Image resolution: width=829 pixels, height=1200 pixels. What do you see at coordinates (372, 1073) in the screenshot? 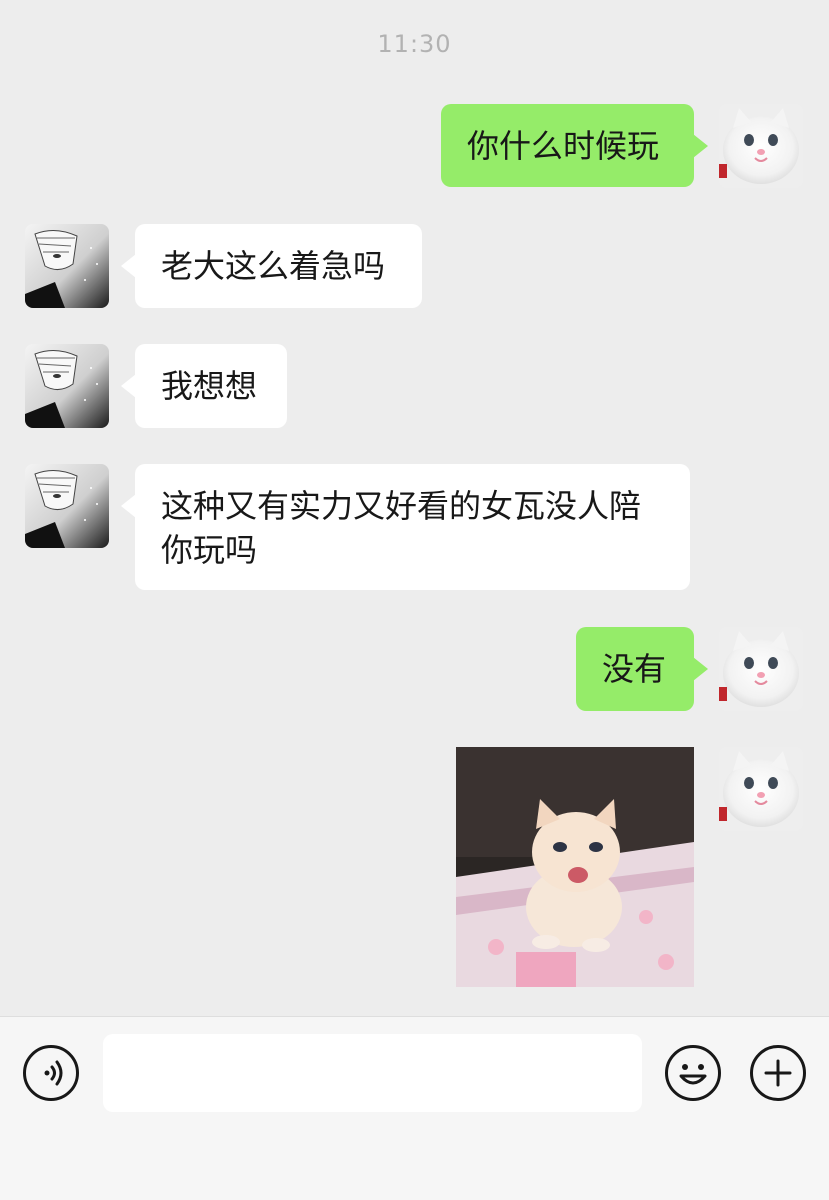
I see `message-input` at bounding box center [372, 1073].